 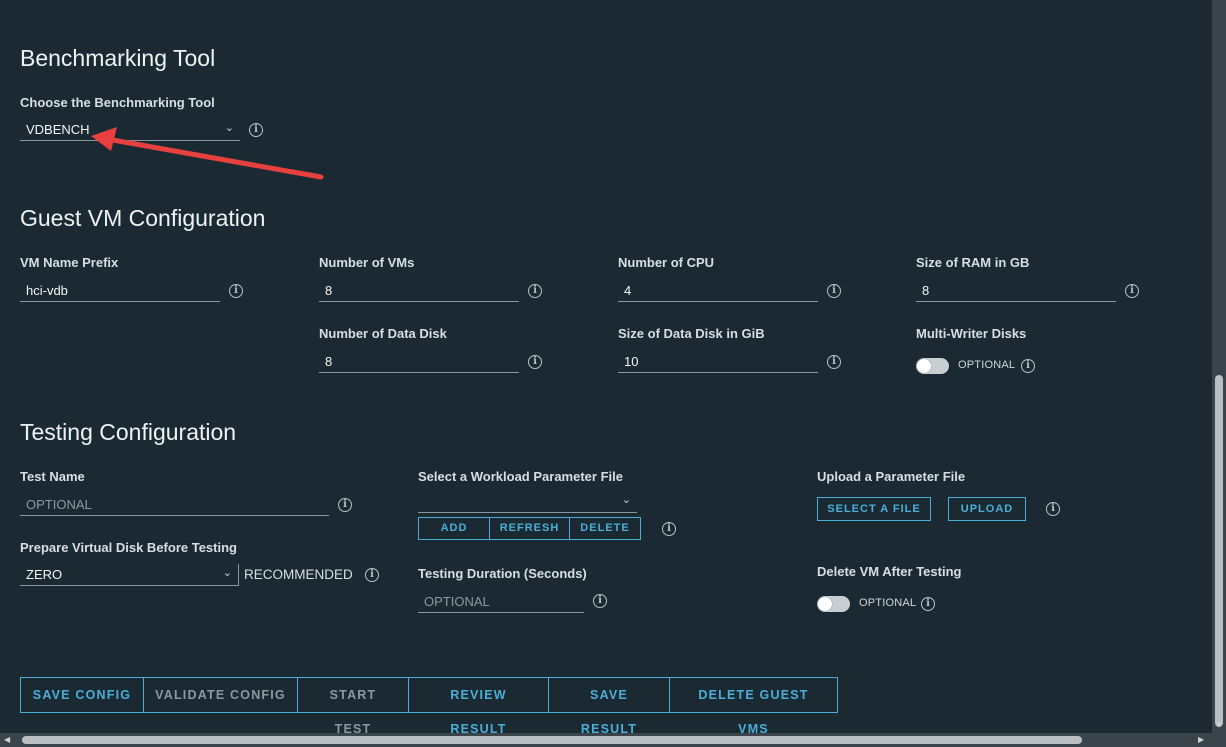 What do you see at coordinates (1219, 724) in the screenshot?
I see `scroll-down-arrow-icon: ▼` at bounding box center [1219, 724].